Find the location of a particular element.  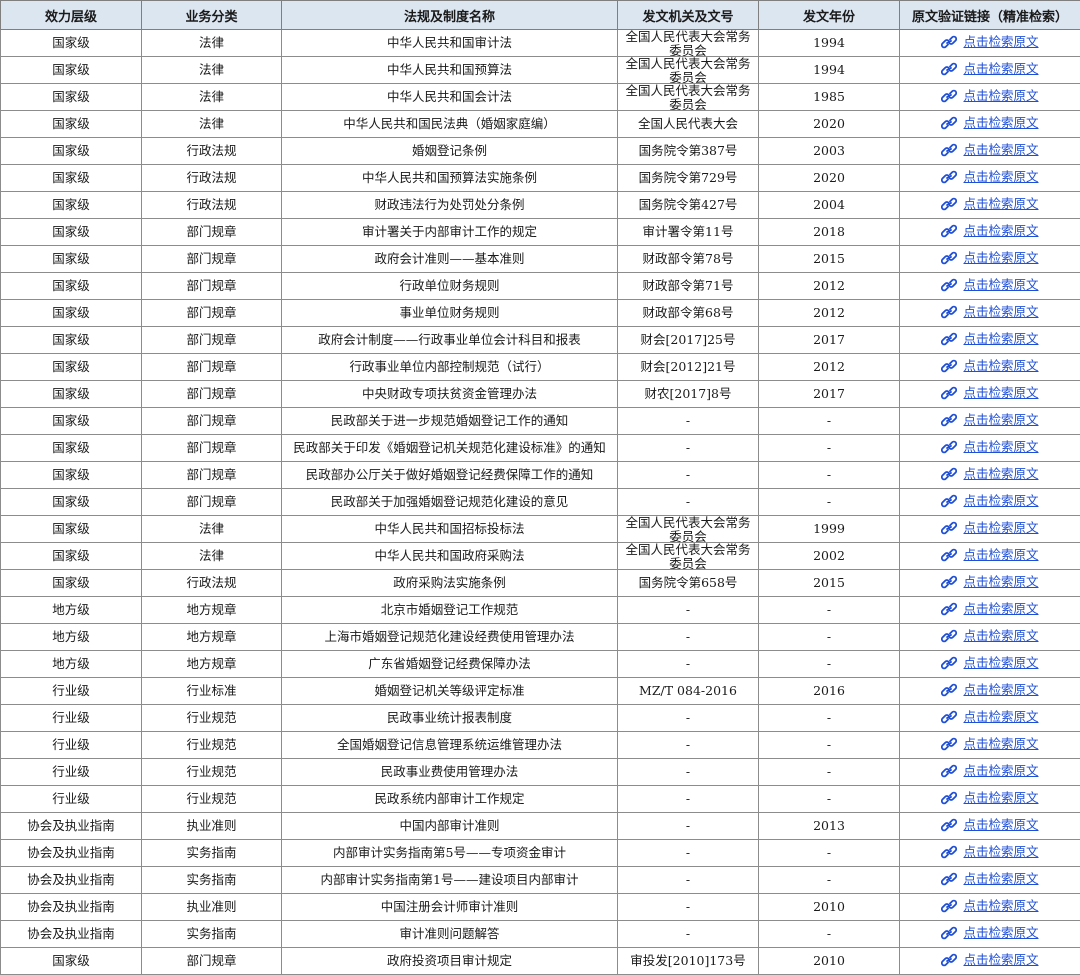

cell-issuer-text: 财政部令第68号 is located at coordinates (688, 313).